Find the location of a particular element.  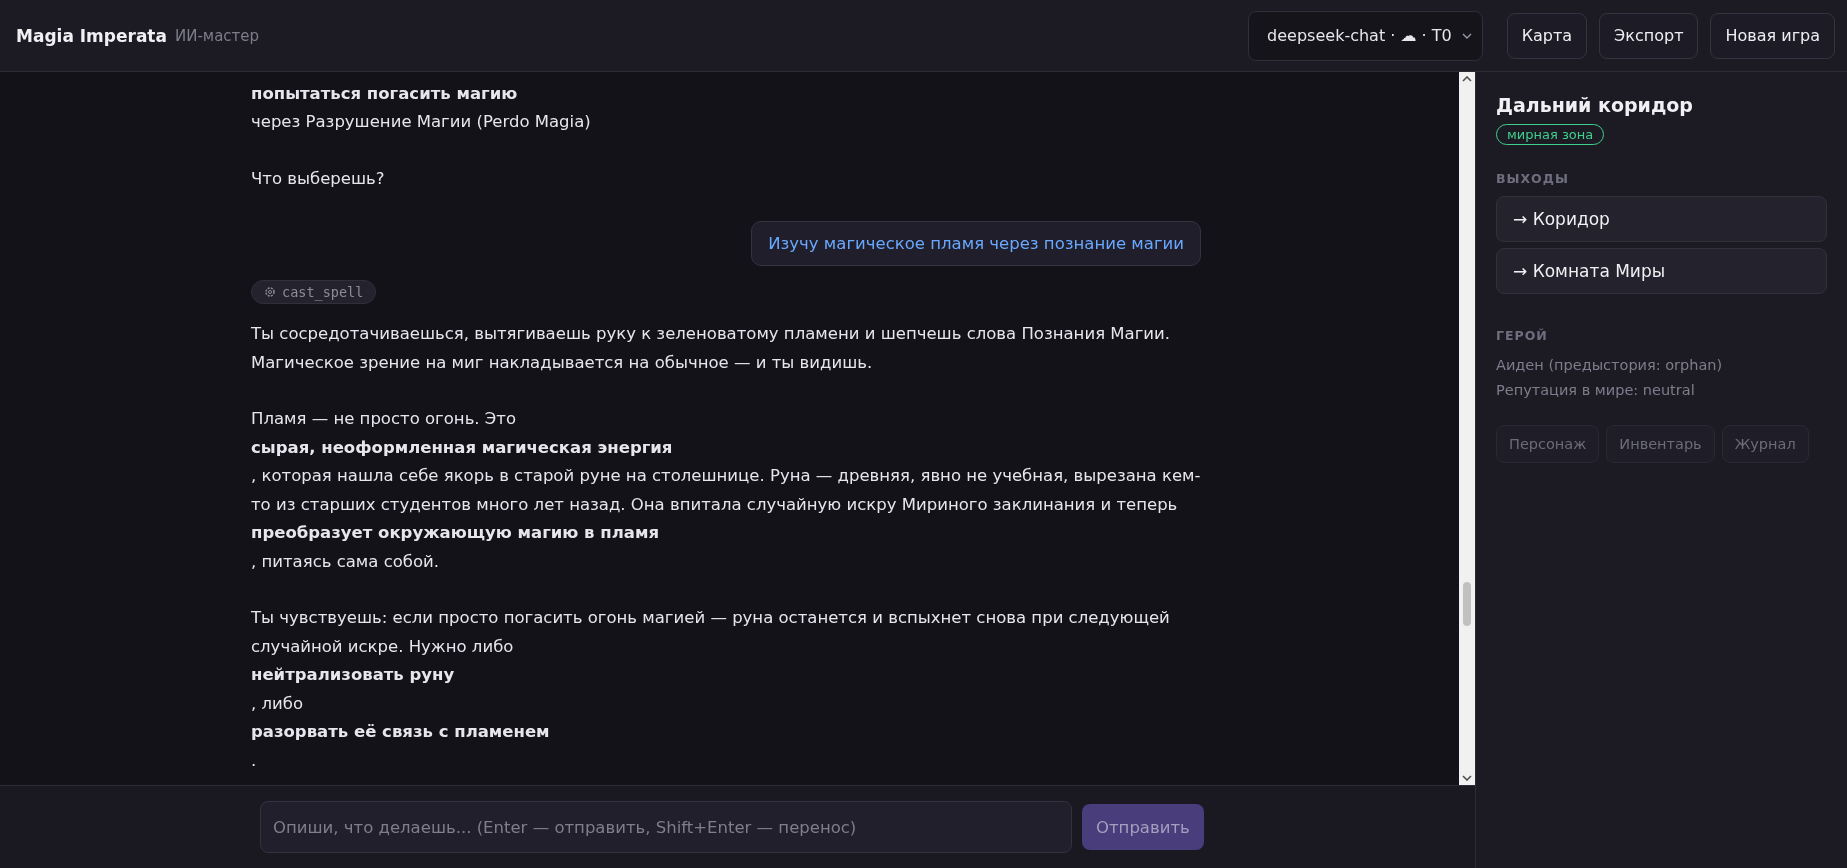

exit-button: → Комната Миры is located at coordinates (1661, 271).